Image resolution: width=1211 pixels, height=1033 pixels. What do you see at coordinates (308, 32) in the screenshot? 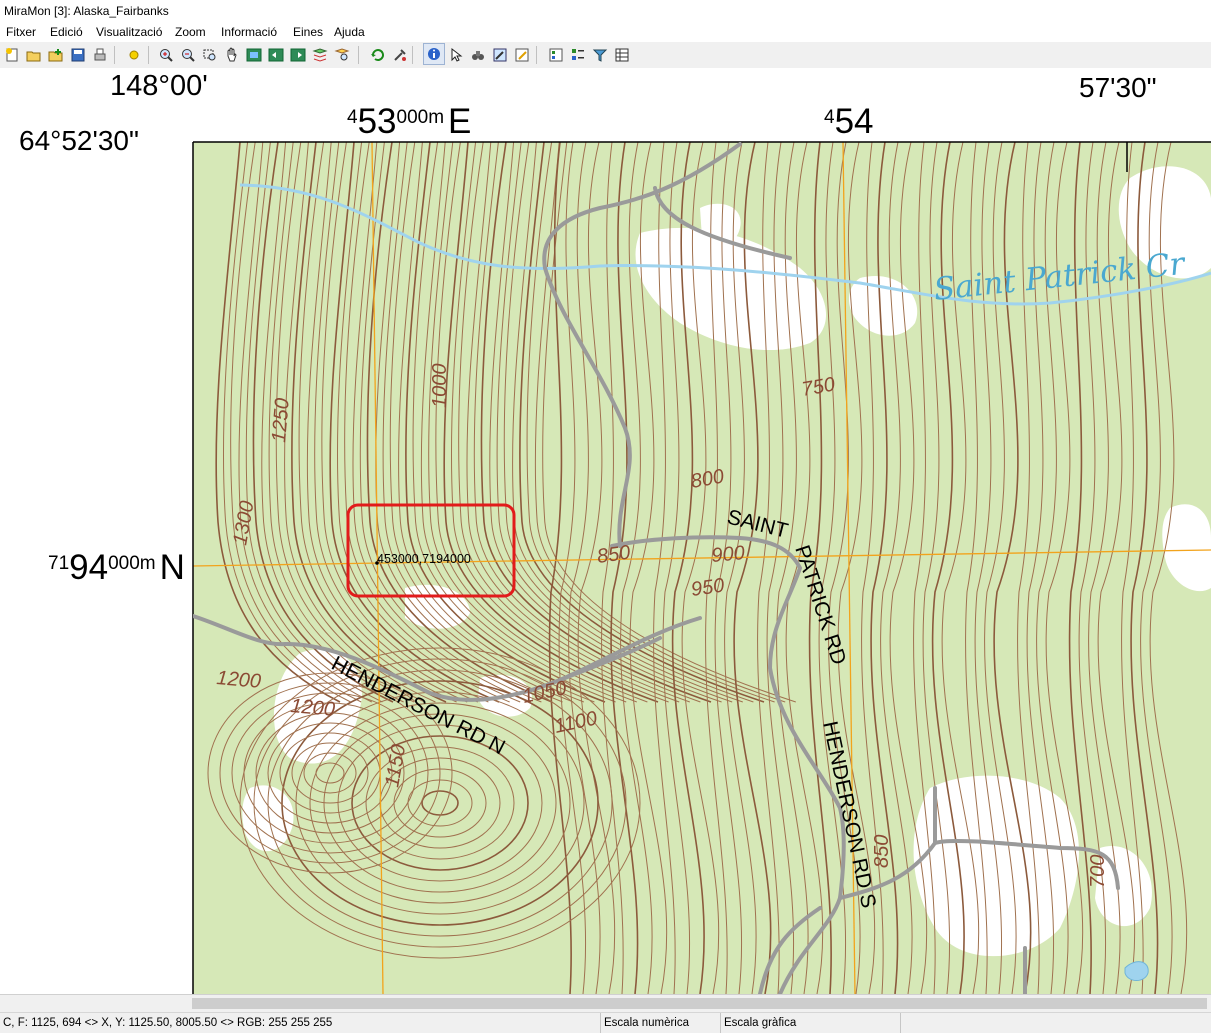
I see `menu-eines: Eines` at bounding box center [308, 32].